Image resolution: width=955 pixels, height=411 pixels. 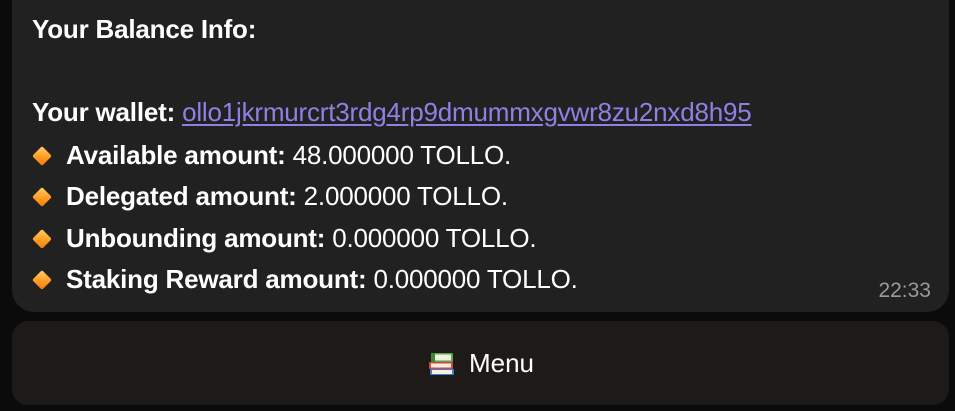 I want to click on menu-button-label: Menu, so click(x=501, y=362).